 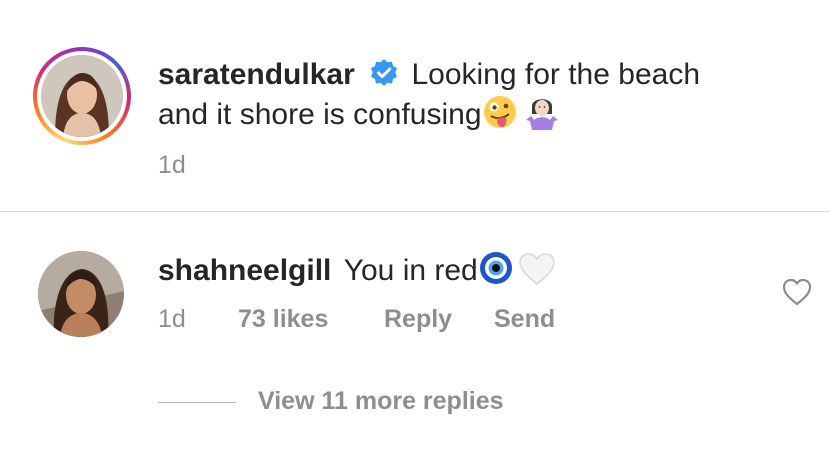 I want to click on comment-avatar, so click(x=81, y=294).